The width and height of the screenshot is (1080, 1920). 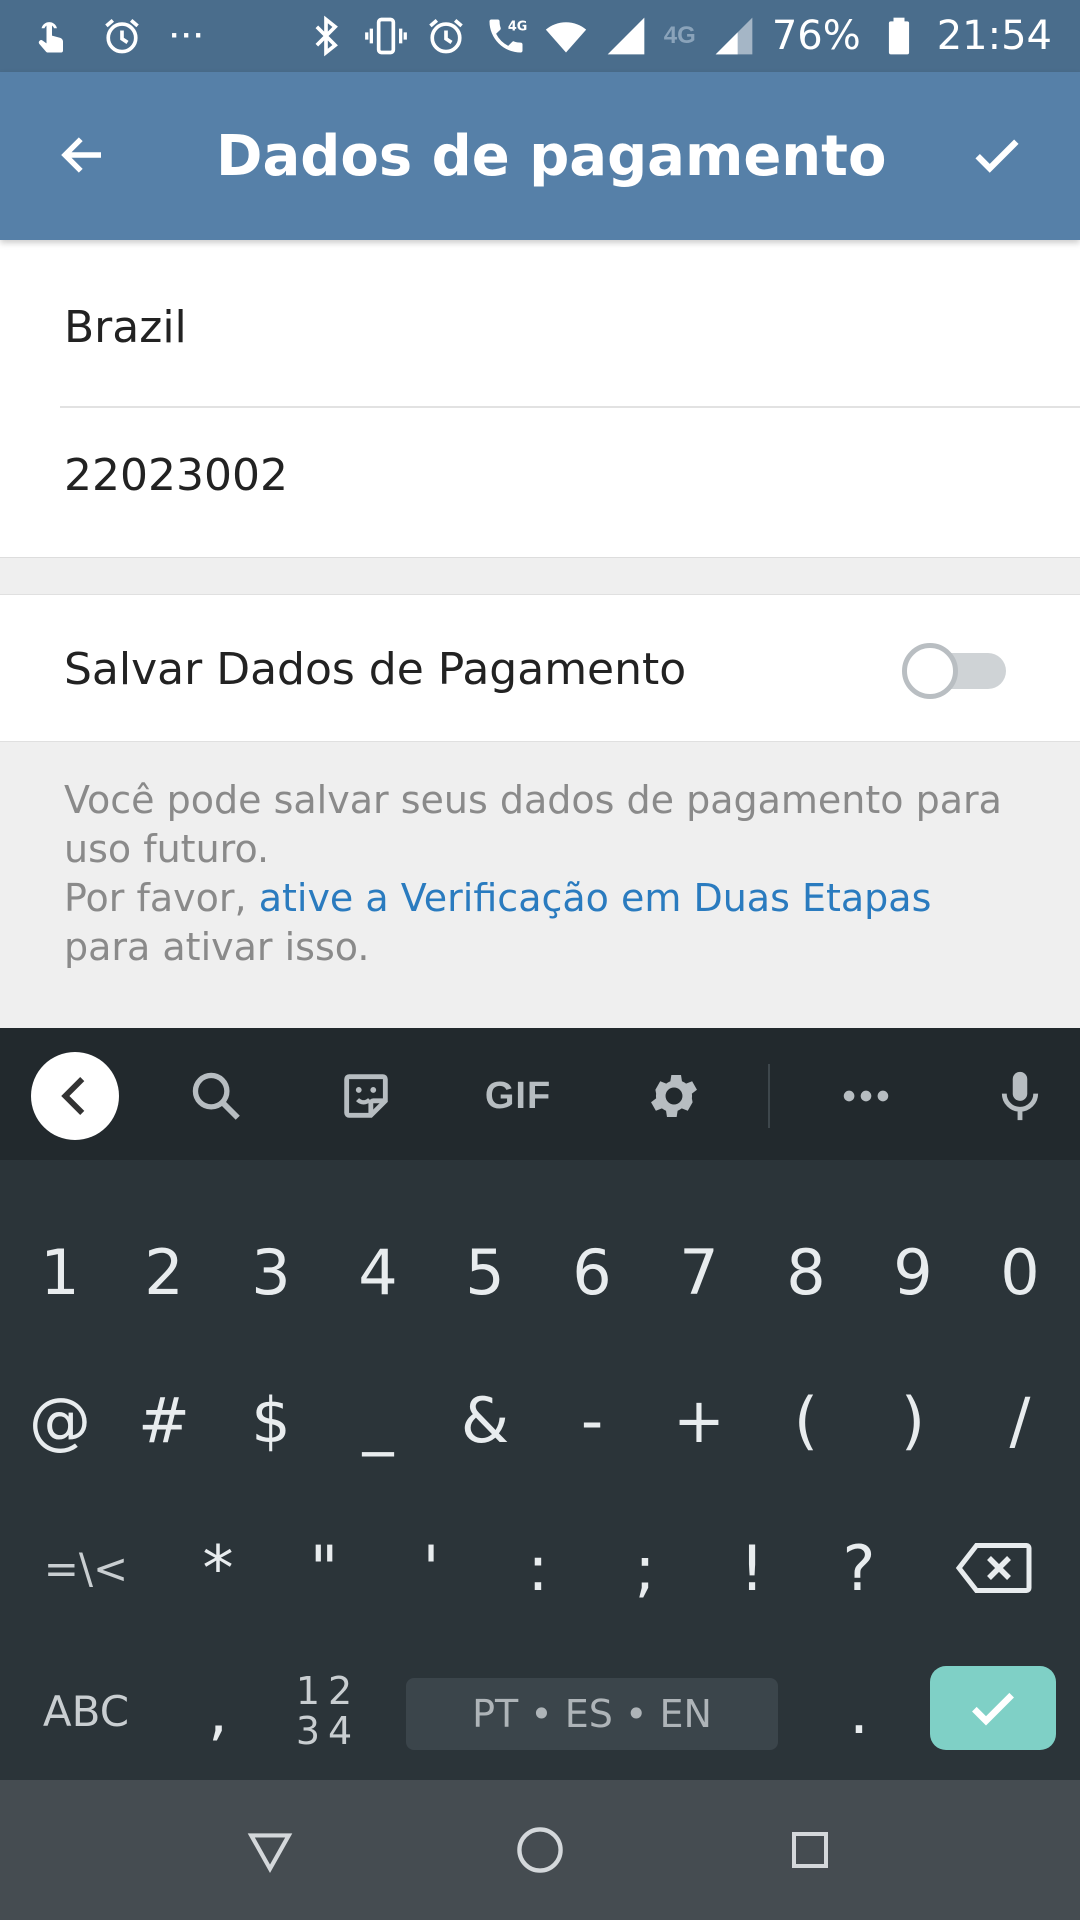 I want to click on info-suffix: para ativar isso., so click(x=217, y=947).